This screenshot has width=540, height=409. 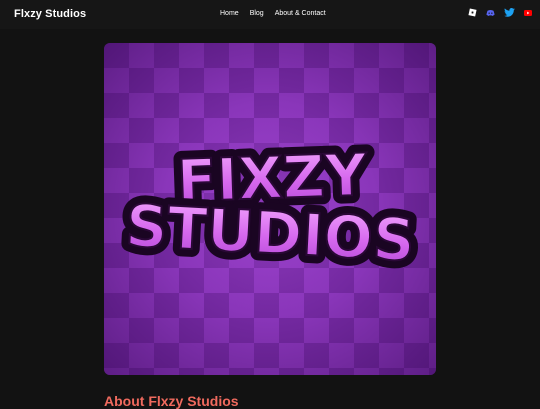 What do you see at coordinates (509, 12) in the screenshot?
I see `twitter-icon` at bounding box center [509, 12].